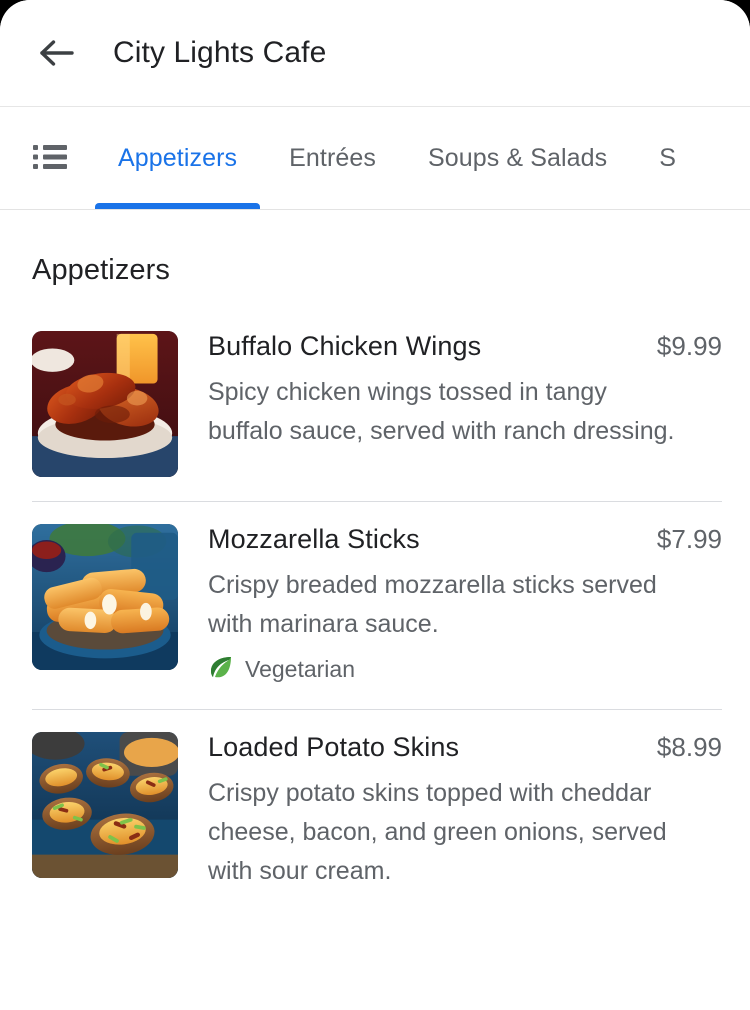 Image resolution: width=750 pixels, height=1010 pixels. I want to click on category-tabbar: Appetizers Entrées Soups & Salads S, so click(375, 158).